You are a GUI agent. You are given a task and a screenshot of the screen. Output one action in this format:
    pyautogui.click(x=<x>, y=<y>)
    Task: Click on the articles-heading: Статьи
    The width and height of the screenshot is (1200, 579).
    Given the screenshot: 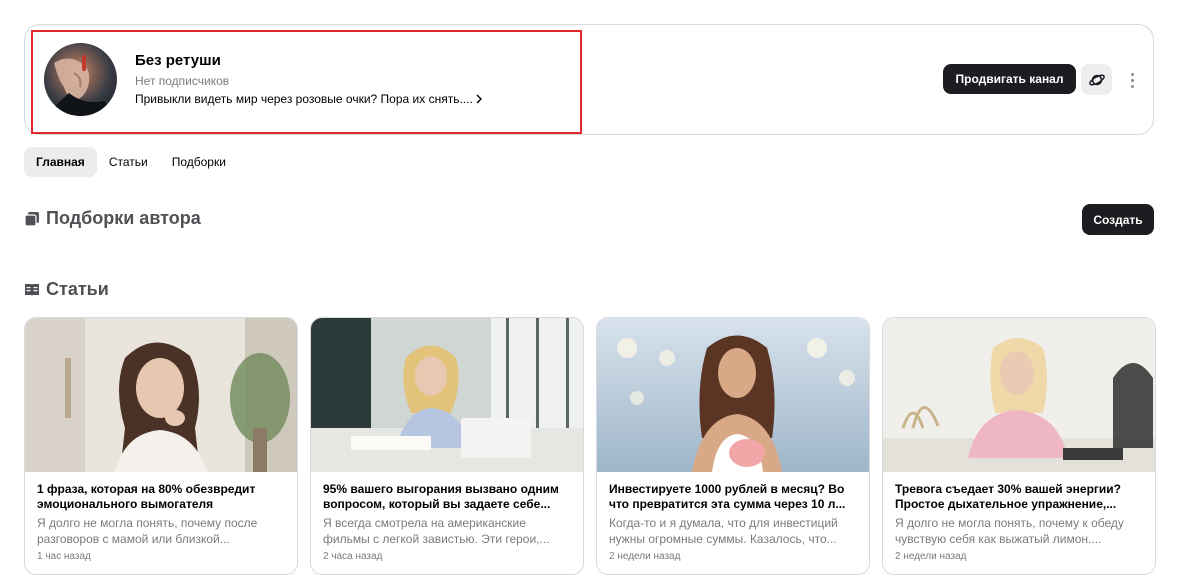 What is the action you would take?
    pyautogui.click(x=66, y=289)
    